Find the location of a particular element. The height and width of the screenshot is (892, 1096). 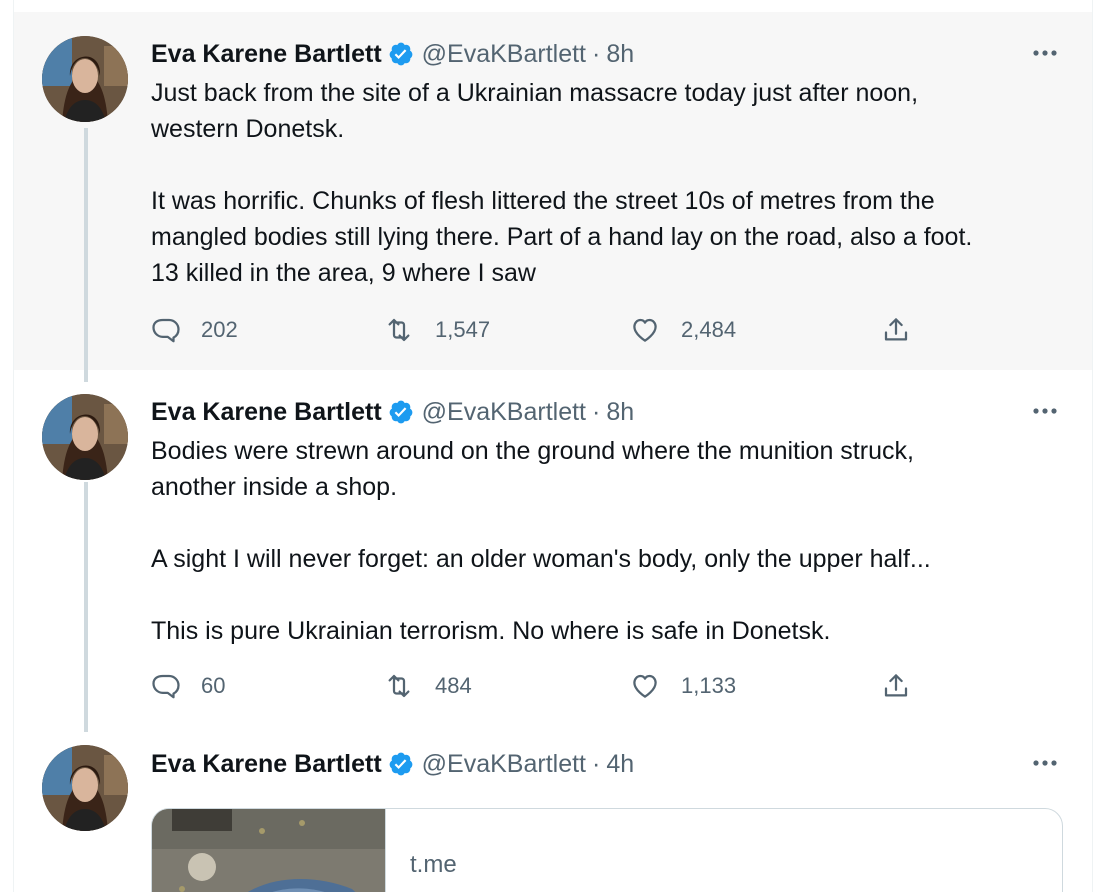

like-button: 1,133 is located at coordinates (682, 686).